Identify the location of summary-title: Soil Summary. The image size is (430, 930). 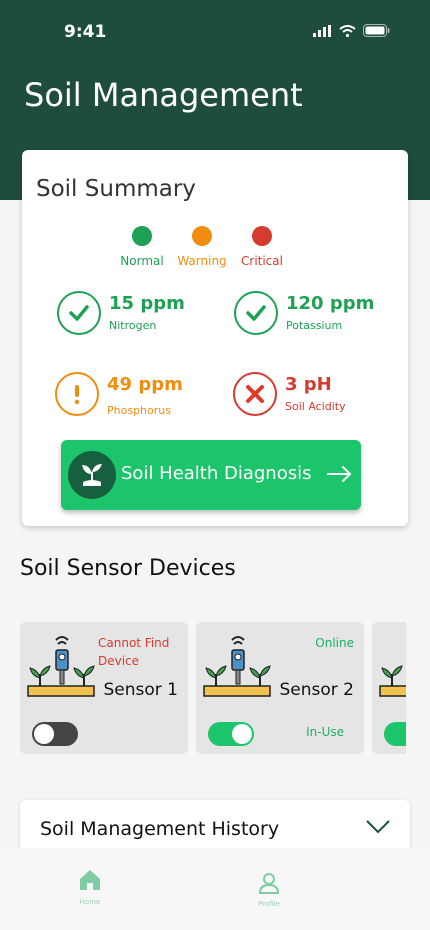
(116, 189).